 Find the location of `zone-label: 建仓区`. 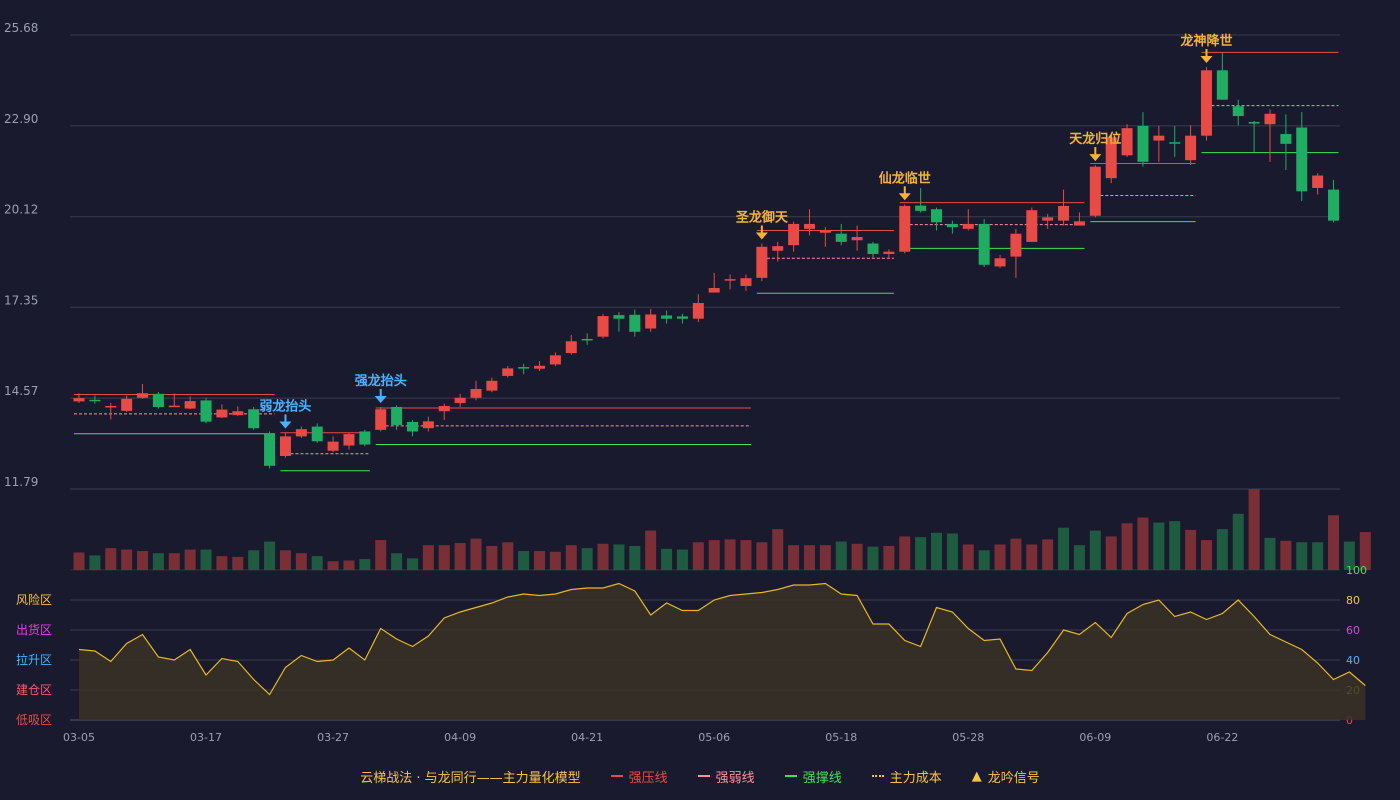

zone-label: 建仓区 is located at coordinates (34, 690).